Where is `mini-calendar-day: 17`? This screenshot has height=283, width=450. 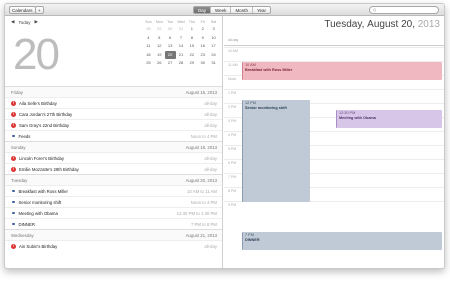
mini-calendar-day: 17 is located at coordinates (213, 46).